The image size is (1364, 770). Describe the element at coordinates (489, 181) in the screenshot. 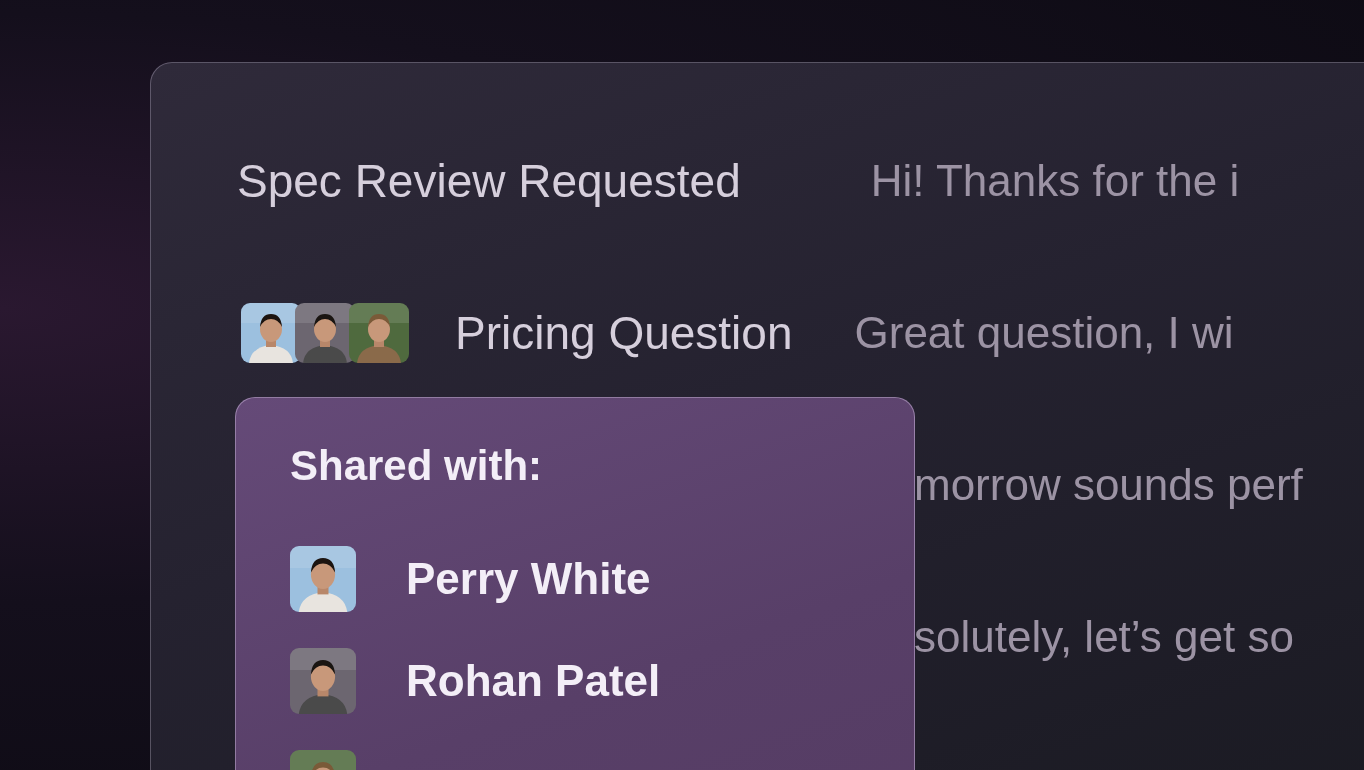

I see `thread-title: Spec Review Requested` at that location.